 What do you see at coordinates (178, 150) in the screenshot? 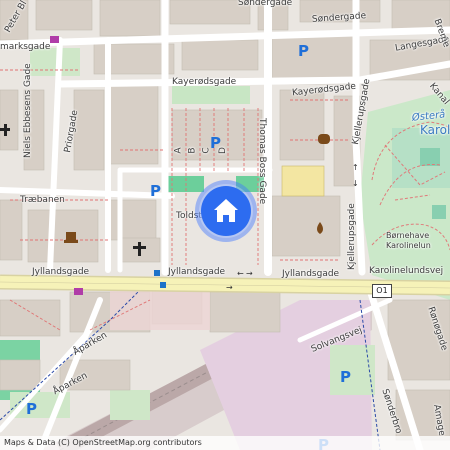
I see `building-label: A` at bounding box center [178, 150].